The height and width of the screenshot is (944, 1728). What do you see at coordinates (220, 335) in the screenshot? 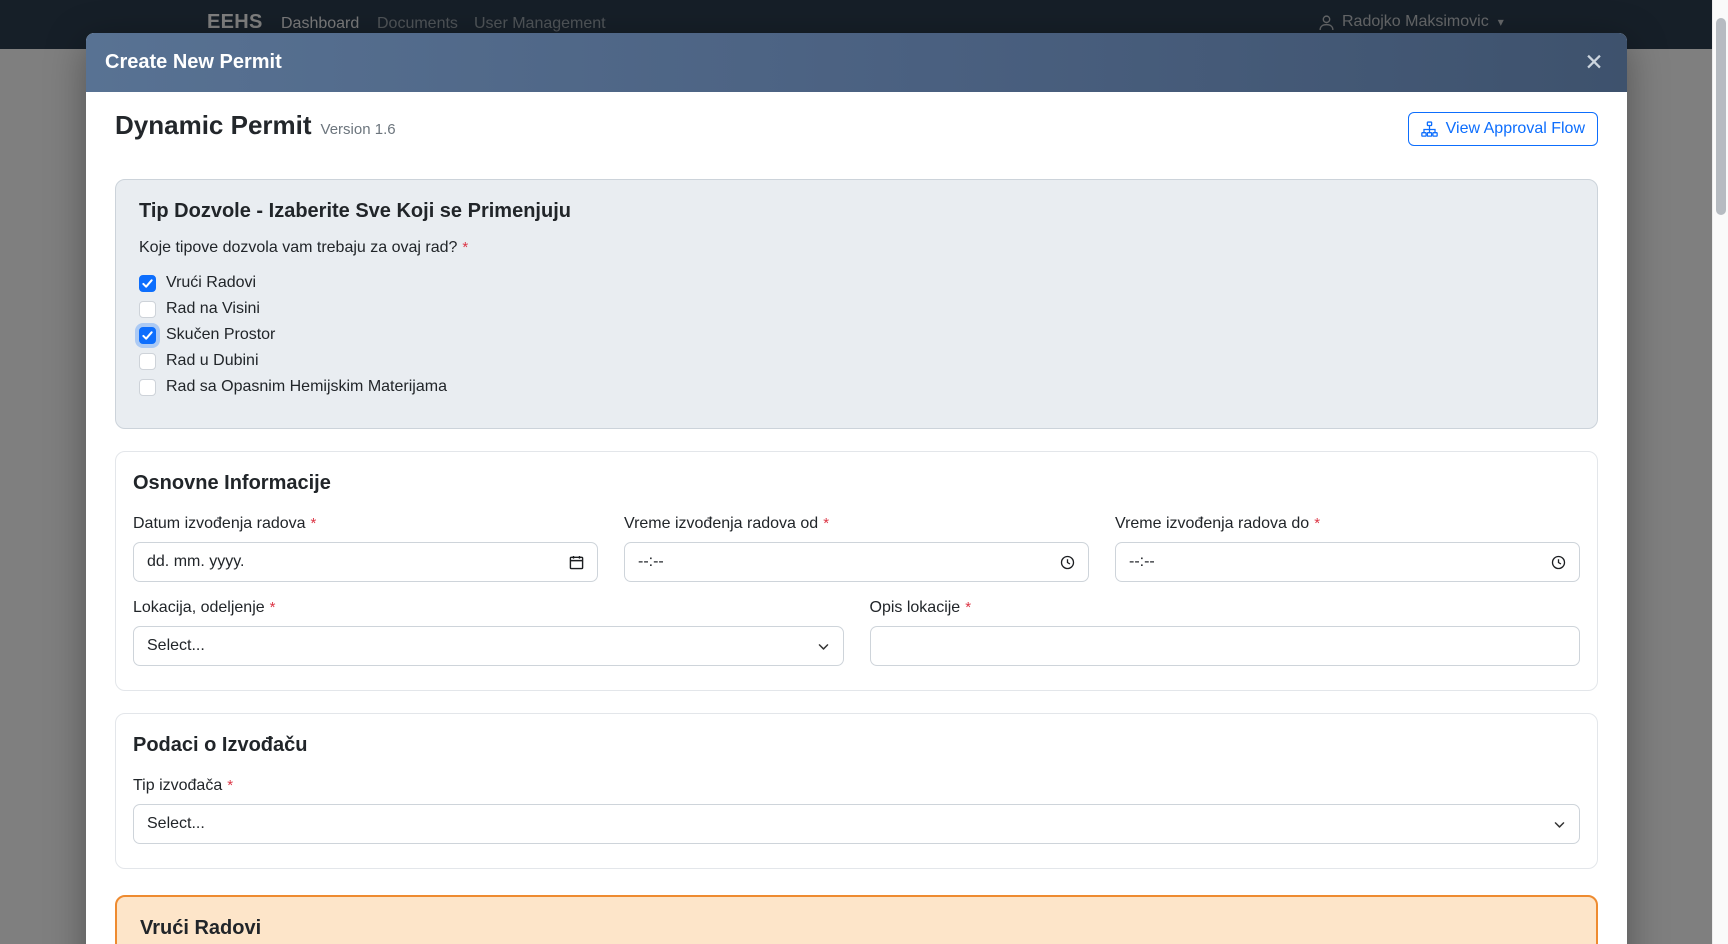
I see `checkbox-label: Skučen Prostor` at bounding box center [220, 335].